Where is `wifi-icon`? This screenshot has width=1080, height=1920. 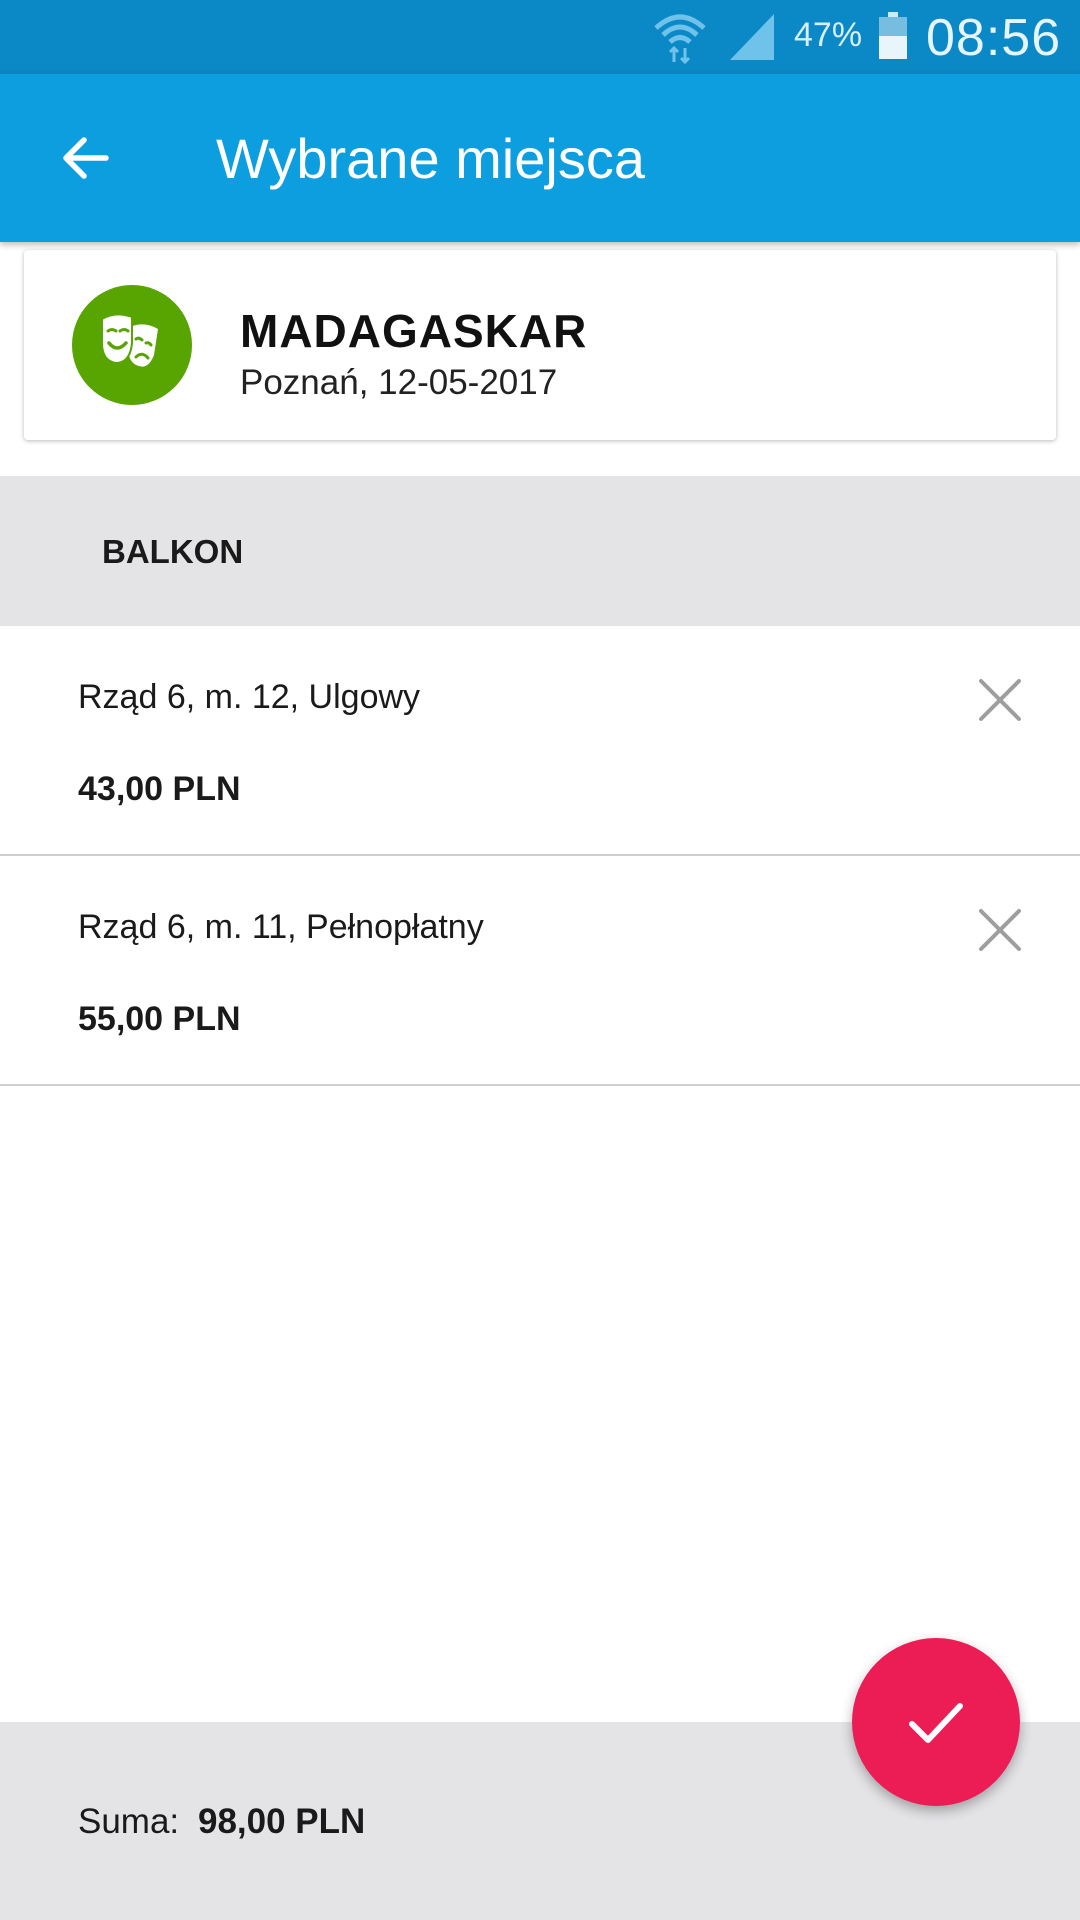
wifi-icon is located at coordinates (680, 39).